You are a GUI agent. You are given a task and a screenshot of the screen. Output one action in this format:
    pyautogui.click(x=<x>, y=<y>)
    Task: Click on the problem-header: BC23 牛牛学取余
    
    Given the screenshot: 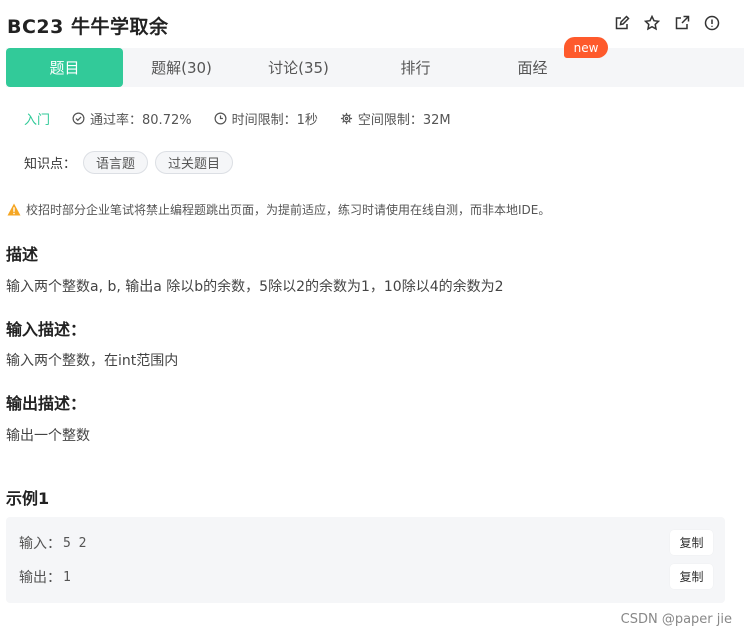 What is the action you would take?
    pyautogui.click(x=374, y=24)
    